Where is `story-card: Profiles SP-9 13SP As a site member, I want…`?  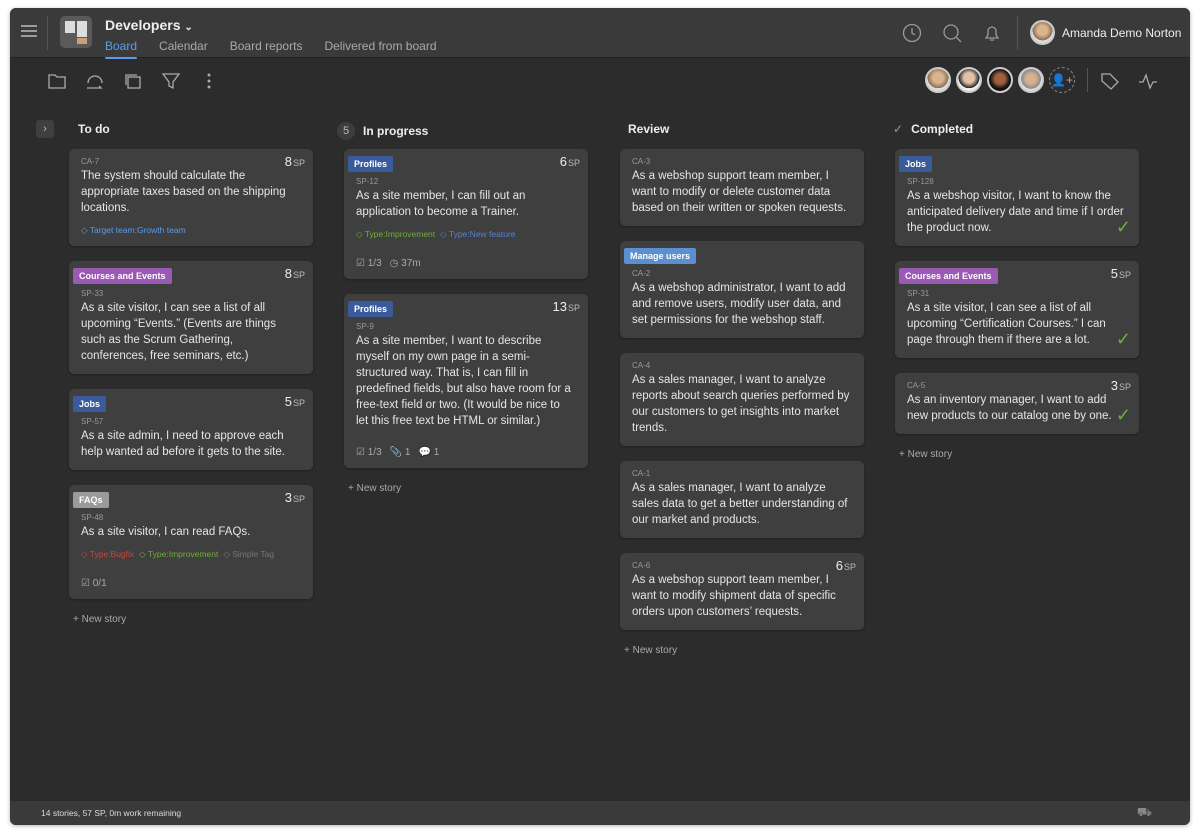 story-card: Profiles SP-9 13SP As a site member, I want… is located at coordinates (466, 381).